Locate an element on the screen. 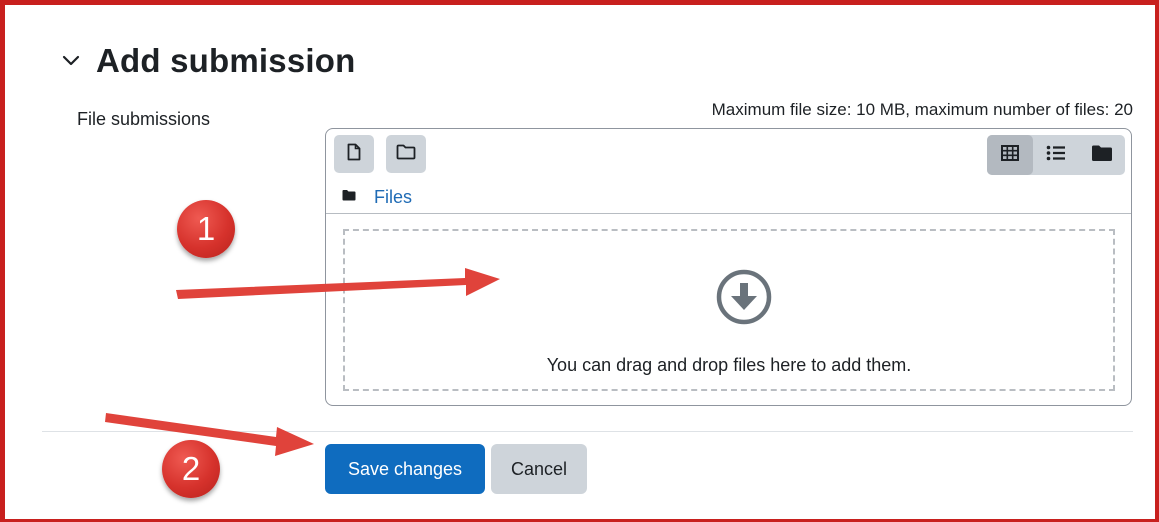 This screenshot has height=522, width=1159. step-marker-1: 1 is located at coordinates (206, 229).